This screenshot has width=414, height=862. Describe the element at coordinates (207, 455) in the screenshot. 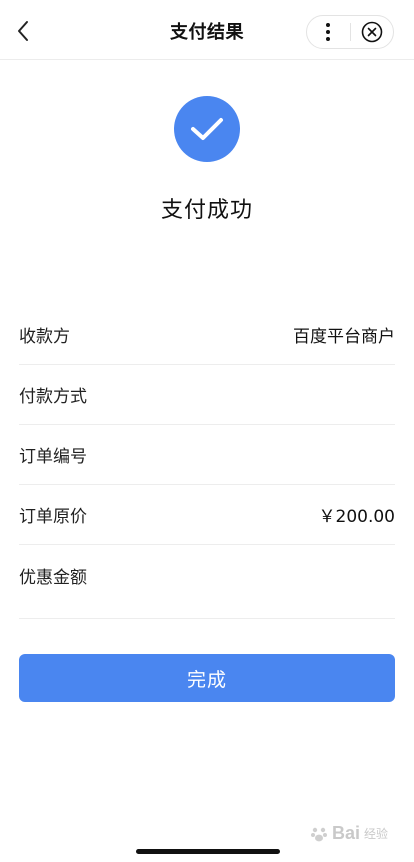

I see `info-row-order-number: 订单编号` at that location.